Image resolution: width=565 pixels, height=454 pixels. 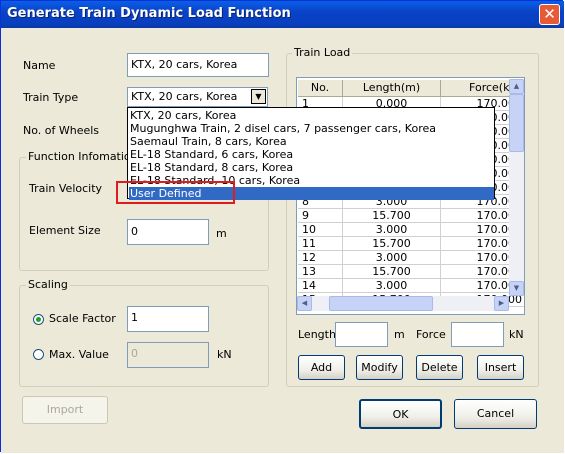 What do you see at coordinates (392, 88) in the screenshot?
I see `column-header-length: Length(m)` at bounding box center [392, 88].